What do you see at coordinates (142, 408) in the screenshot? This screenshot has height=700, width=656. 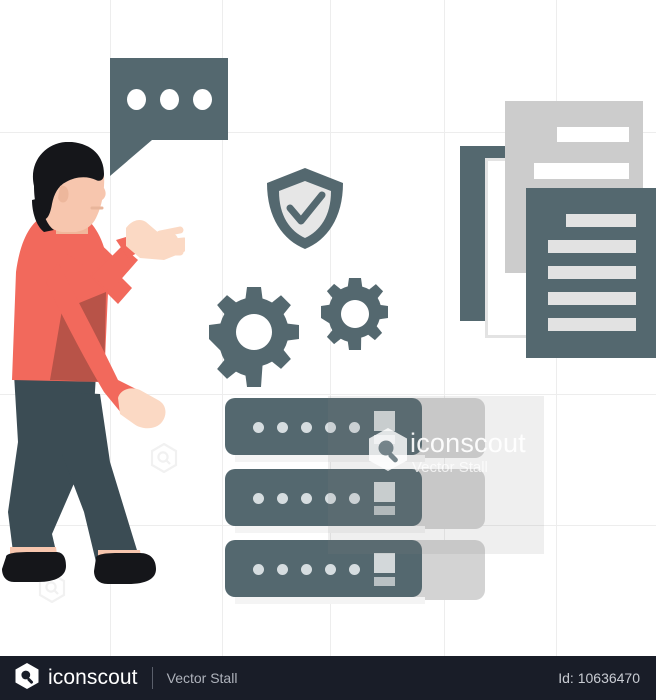 I see `character-left-hand` at bounding box center [142, 408].